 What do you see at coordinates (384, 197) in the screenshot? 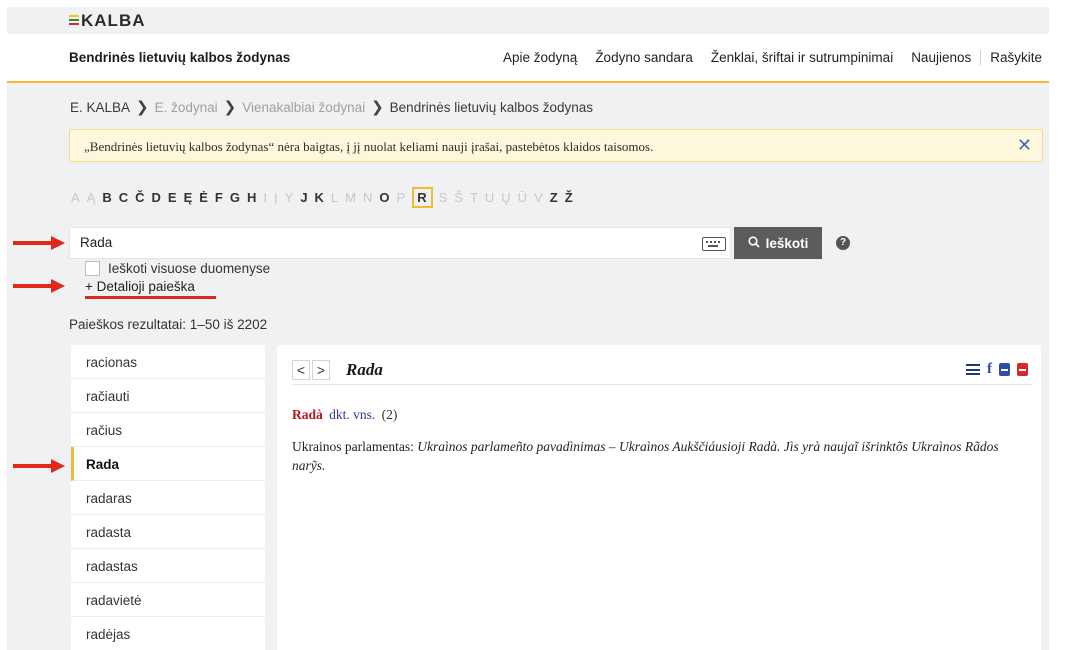
I see `alphabet-letter: O` at bounding box center [384, 197].